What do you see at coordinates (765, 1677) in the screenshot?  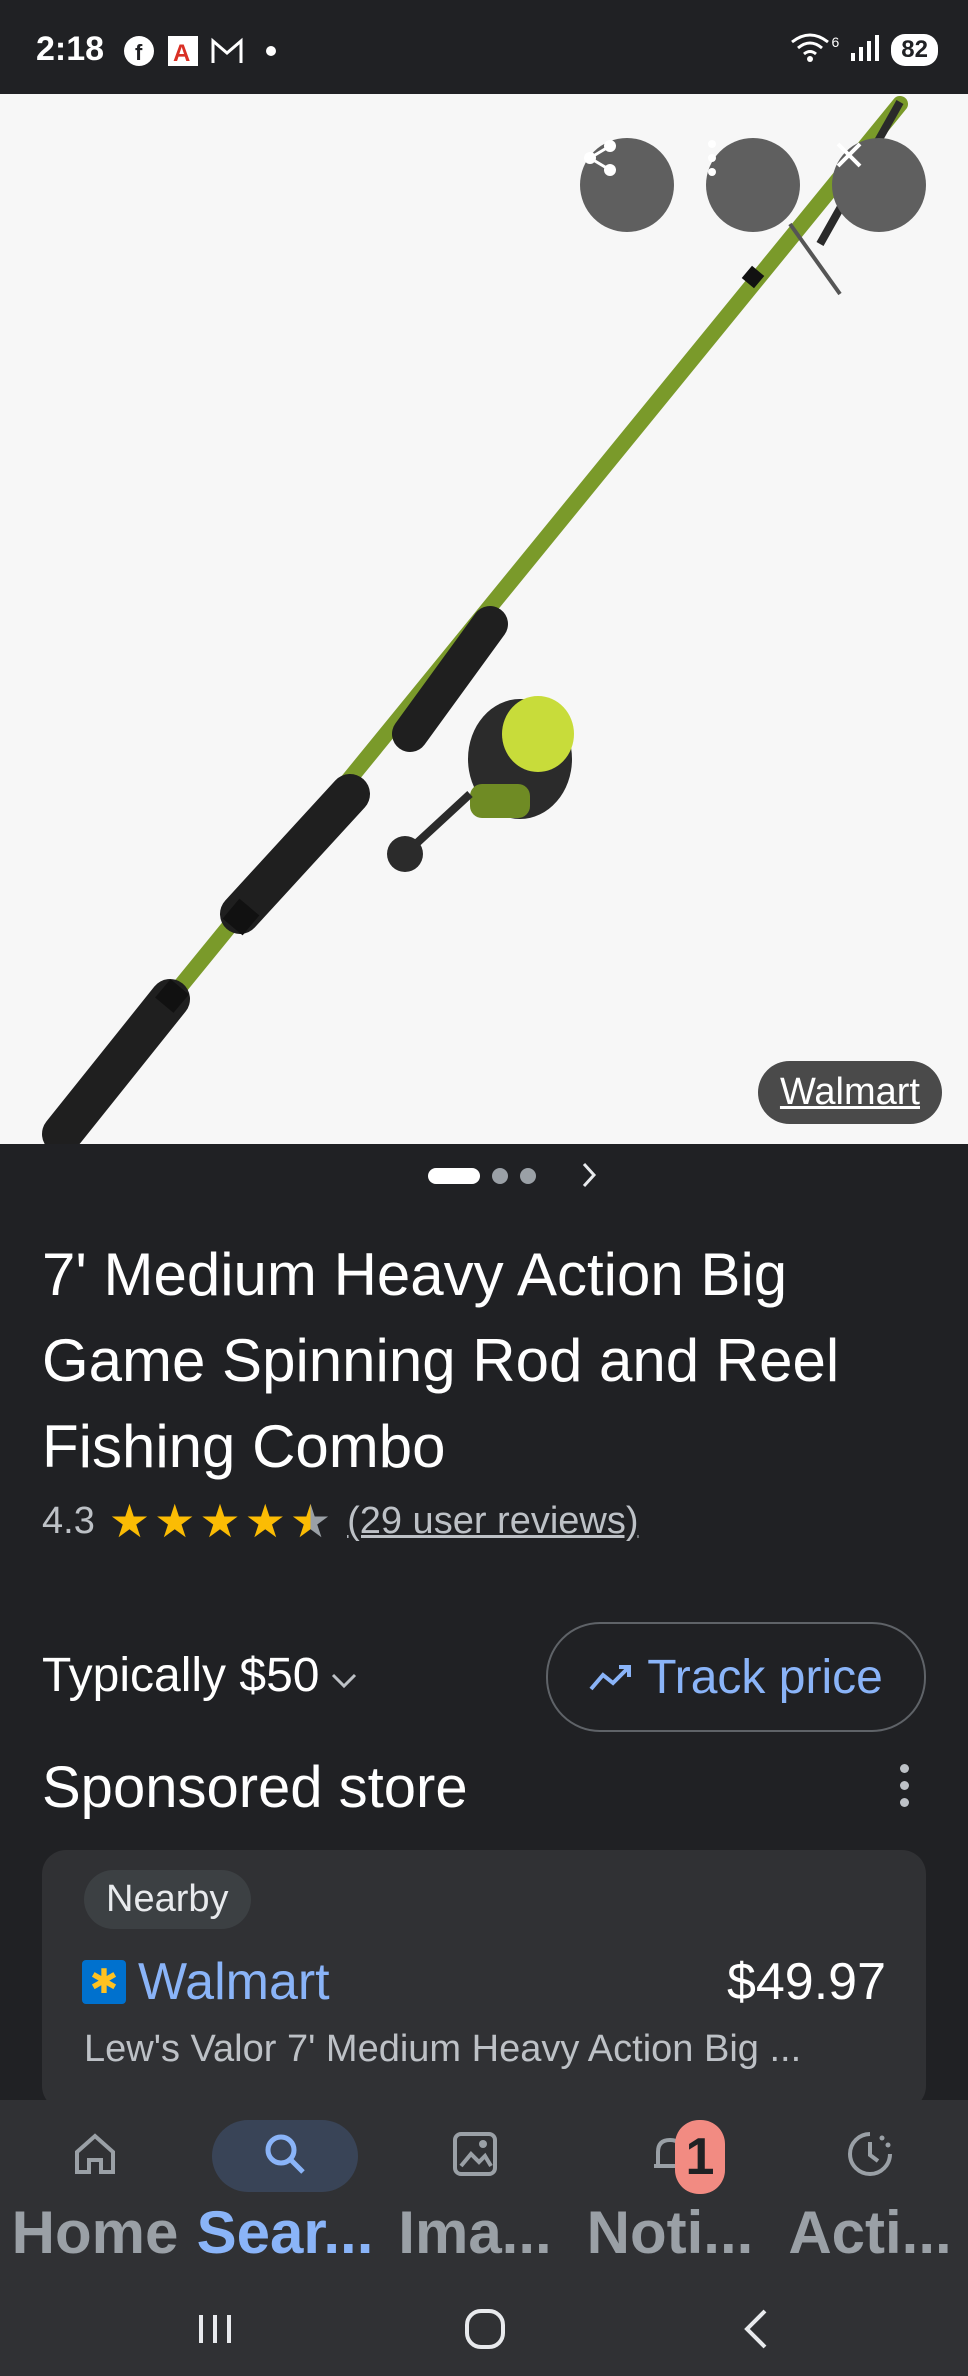 I see `track-price-label: Track price` at bounding box center [765, 1677].